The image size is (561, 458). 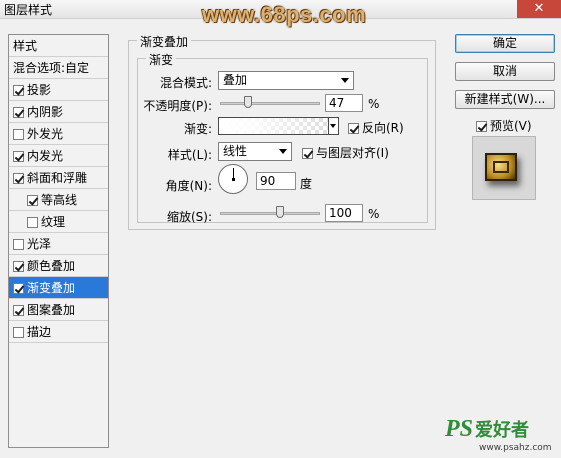 I want to click on style-item: 等高线, so click(x=58, y=200).